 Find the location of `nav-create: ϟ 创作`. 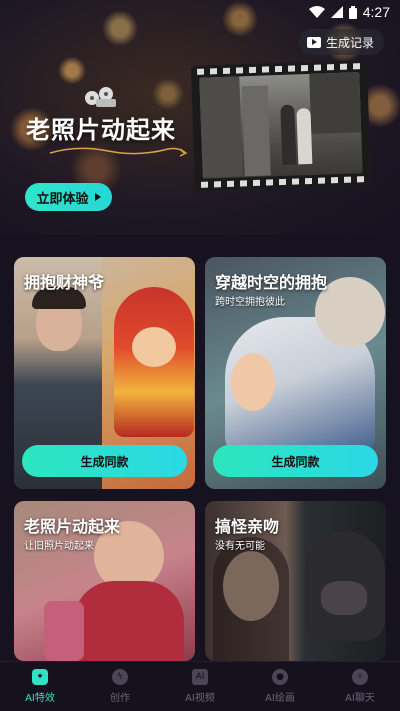

nav-create: ϟ 创作 is located at coordinates (120, 686).